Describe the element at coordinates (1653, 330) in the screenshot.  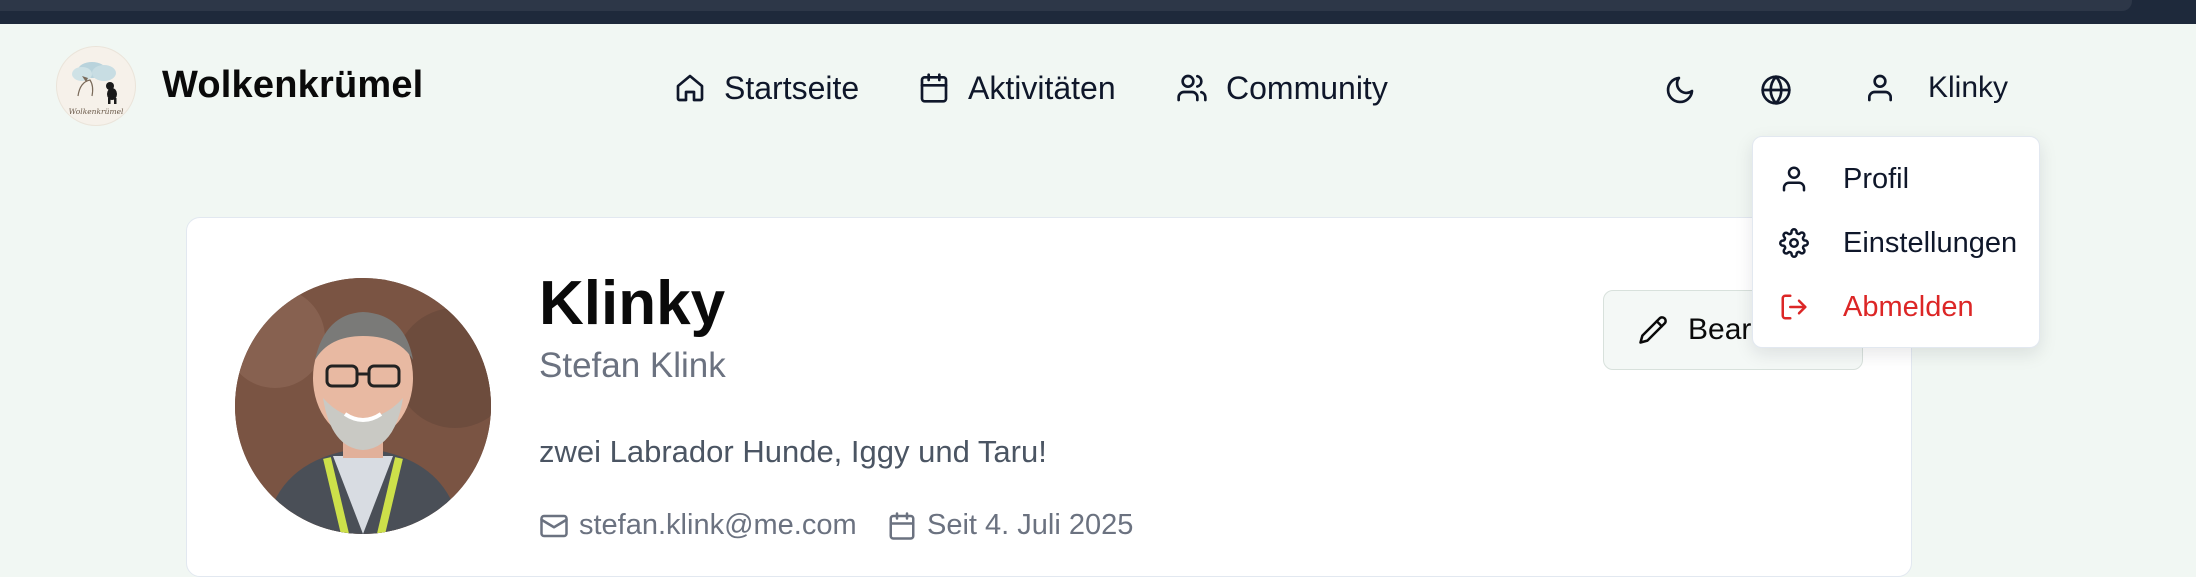
I see `pencil-icon` at that location.